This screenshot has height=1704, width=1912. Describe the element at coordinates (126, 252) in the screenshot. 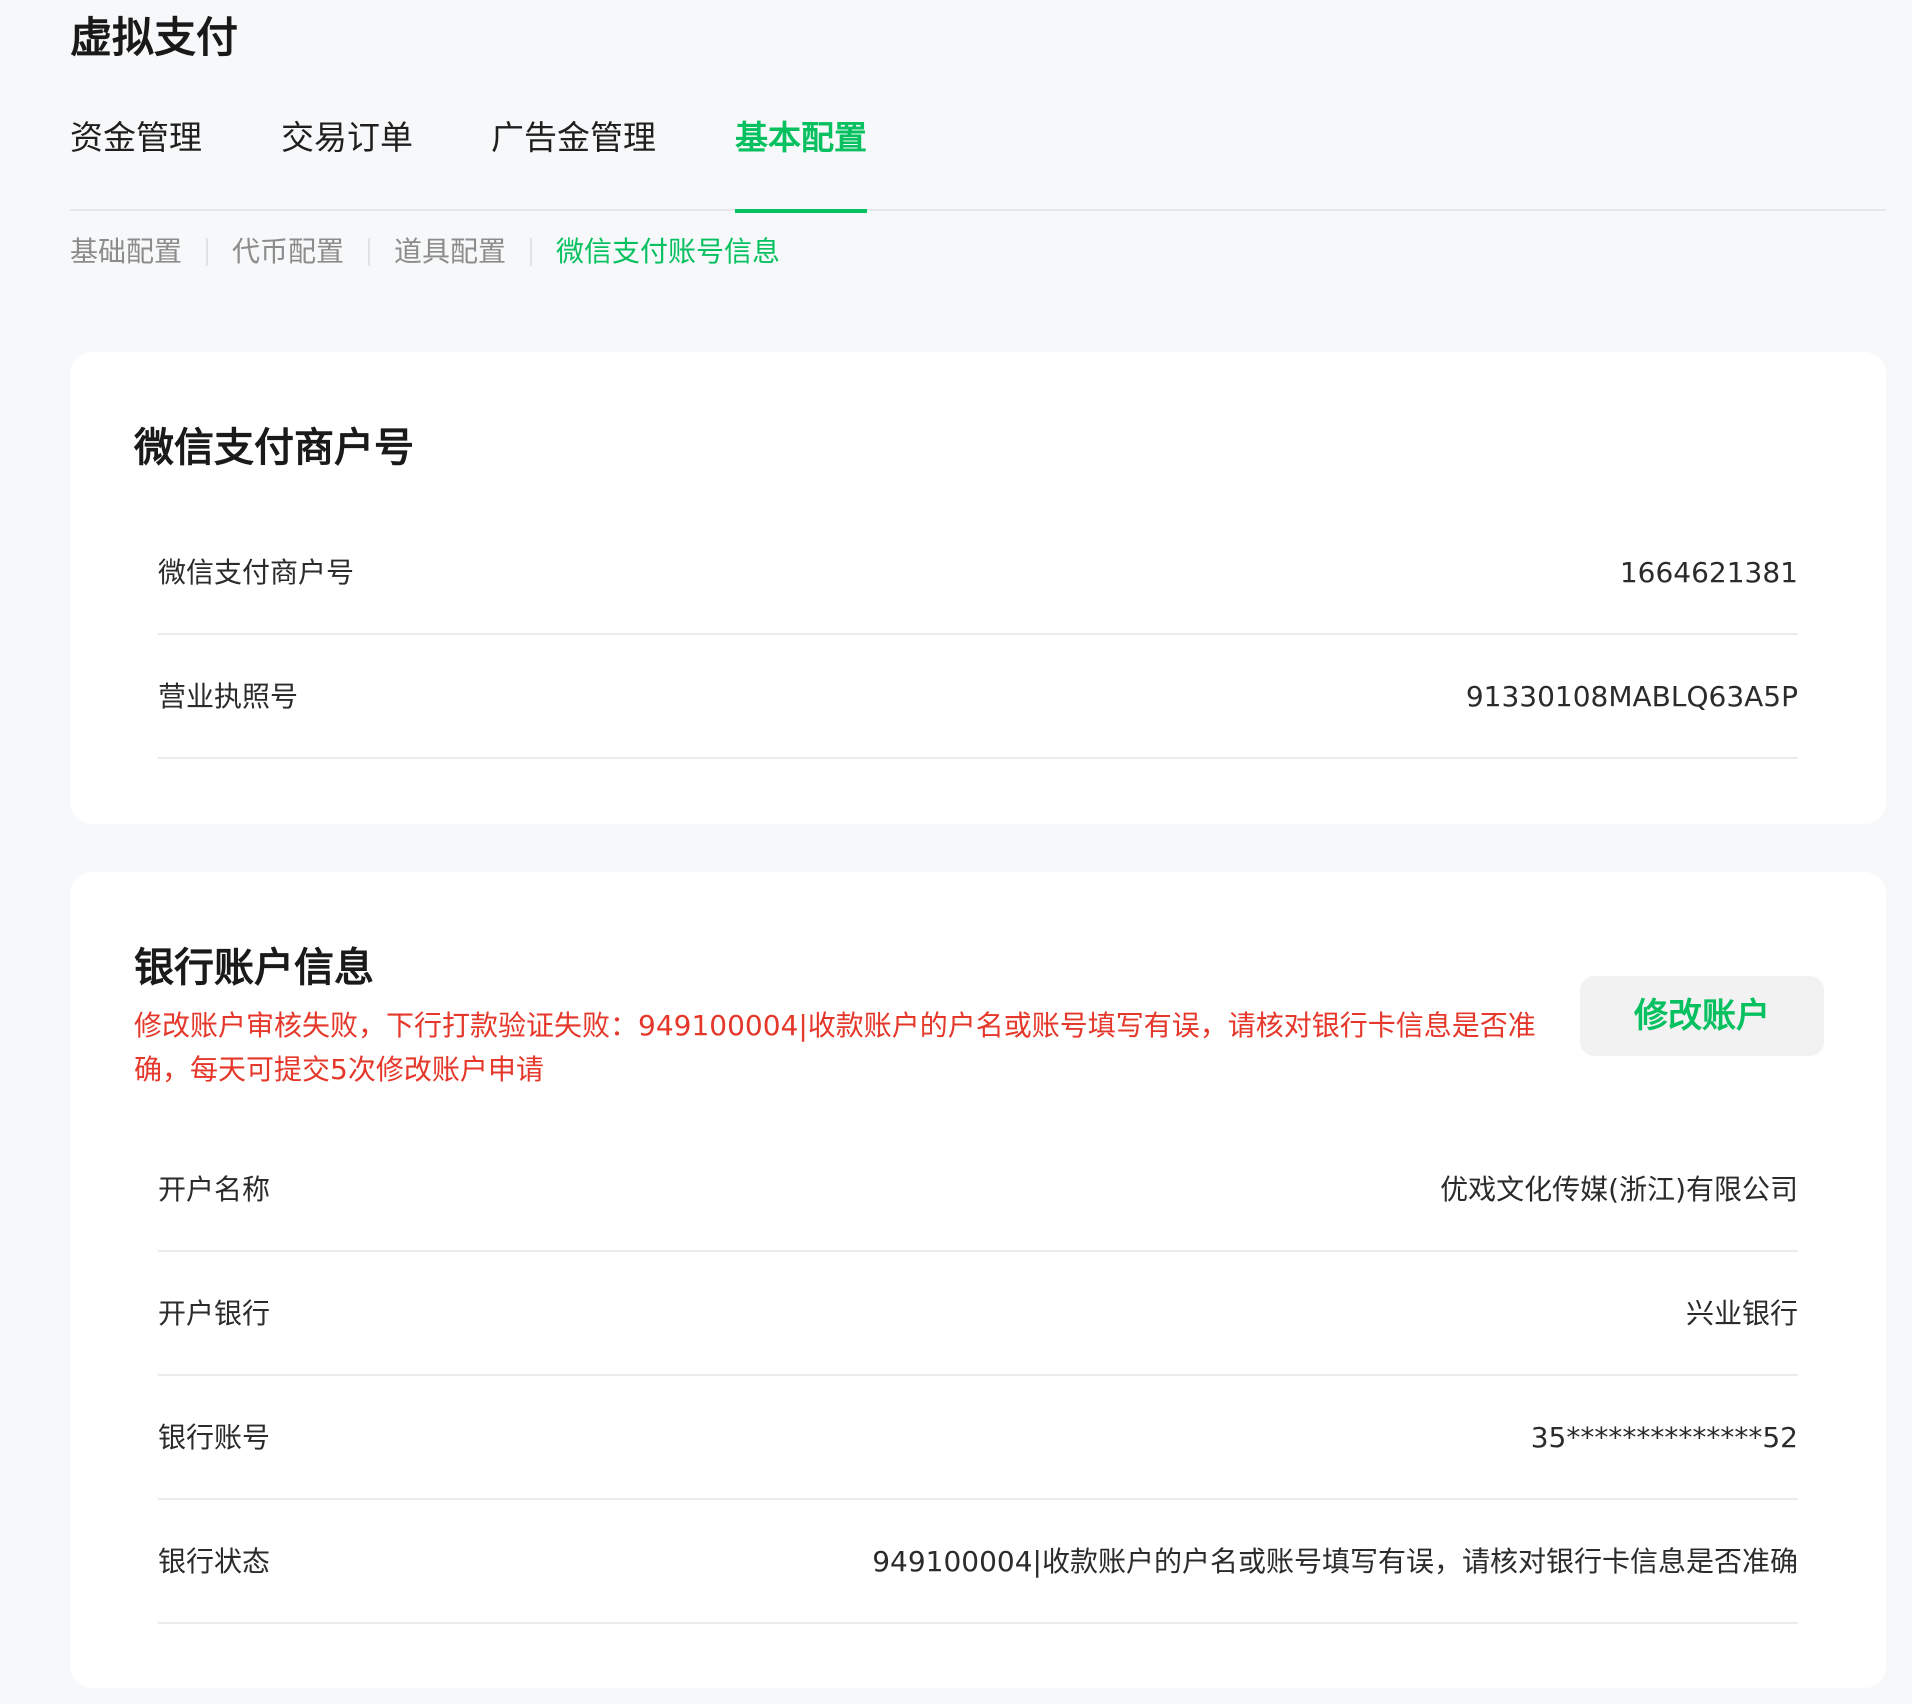

I see `sub-tab-basic-config: 基础配置` at that location.